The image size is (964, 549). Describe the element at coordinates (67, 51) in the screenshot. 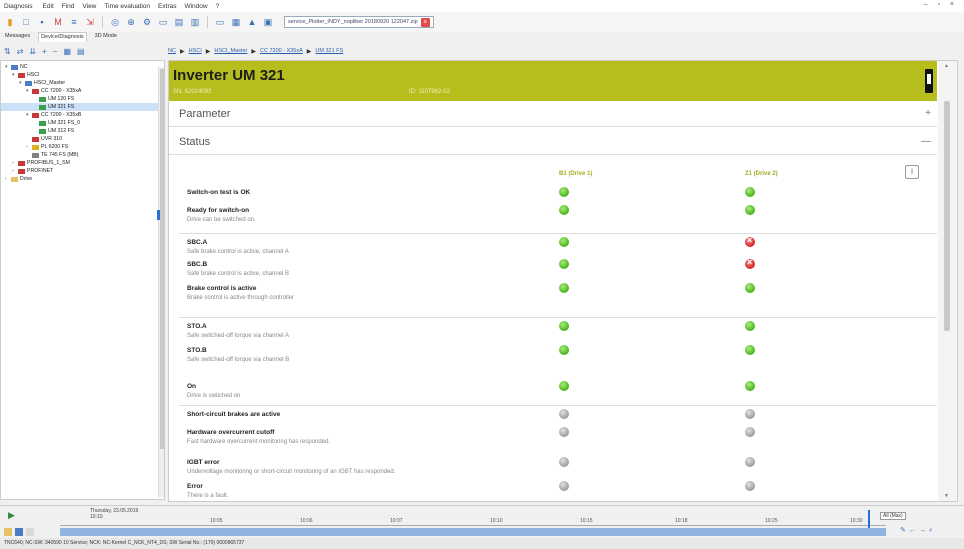

I see `grid-view-icon: ▦` at that location.